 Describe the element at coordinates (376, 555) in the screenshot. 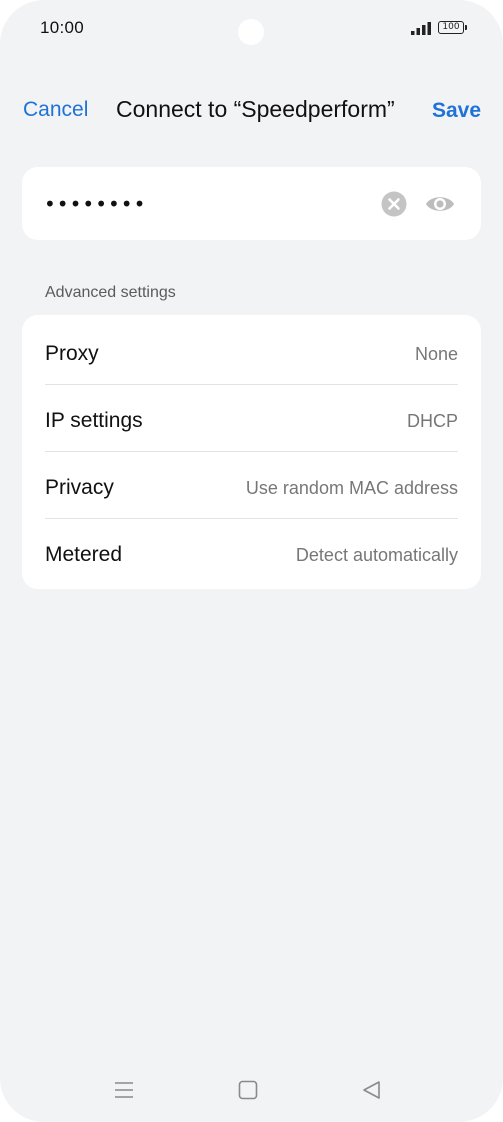

I see `row-value: Detect automatically` at that location.